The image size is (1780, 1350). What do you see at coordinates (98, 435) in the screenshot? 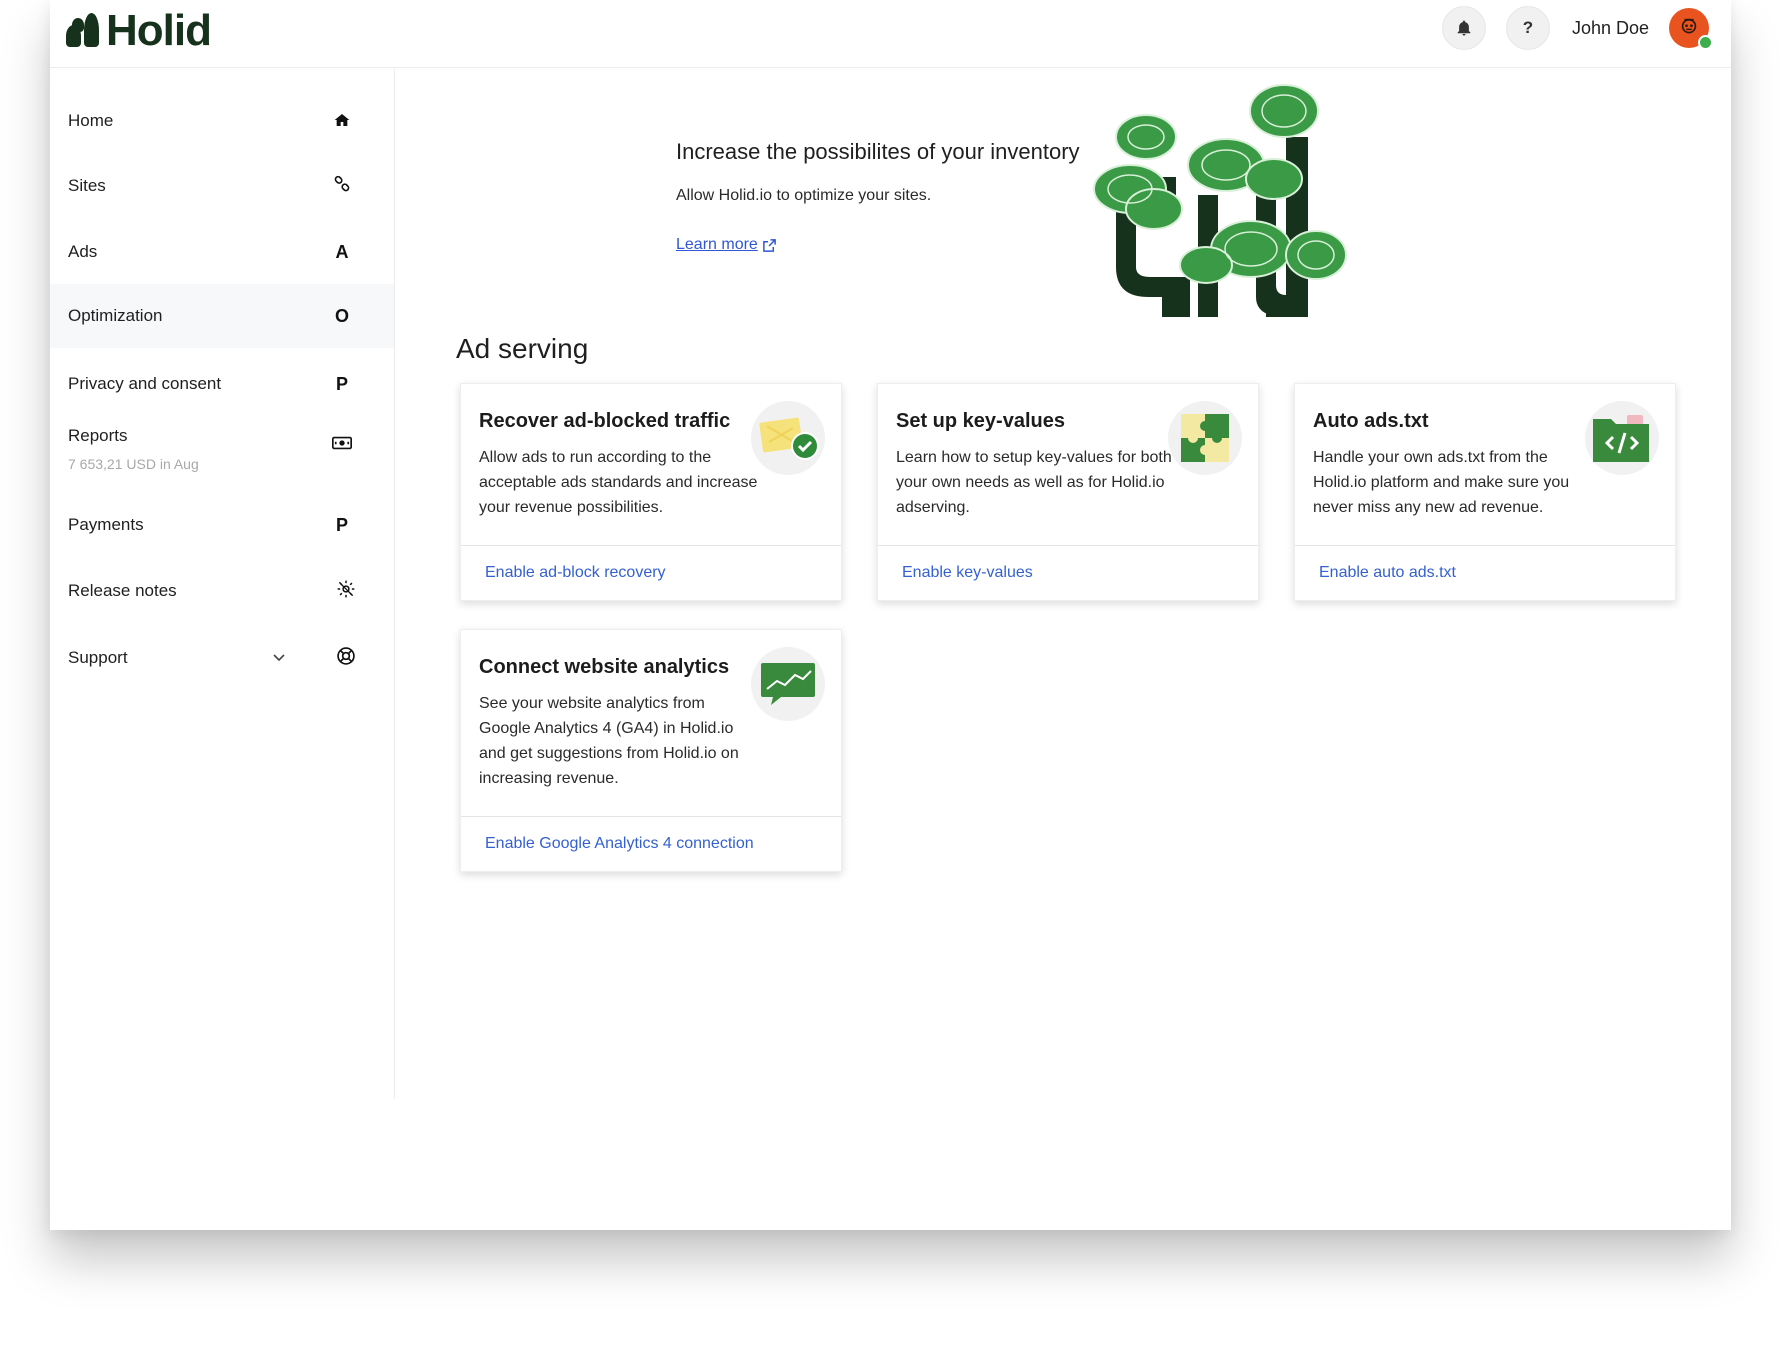
I see `sidebar-item-label: Reports` at bounding box center [98, 435].